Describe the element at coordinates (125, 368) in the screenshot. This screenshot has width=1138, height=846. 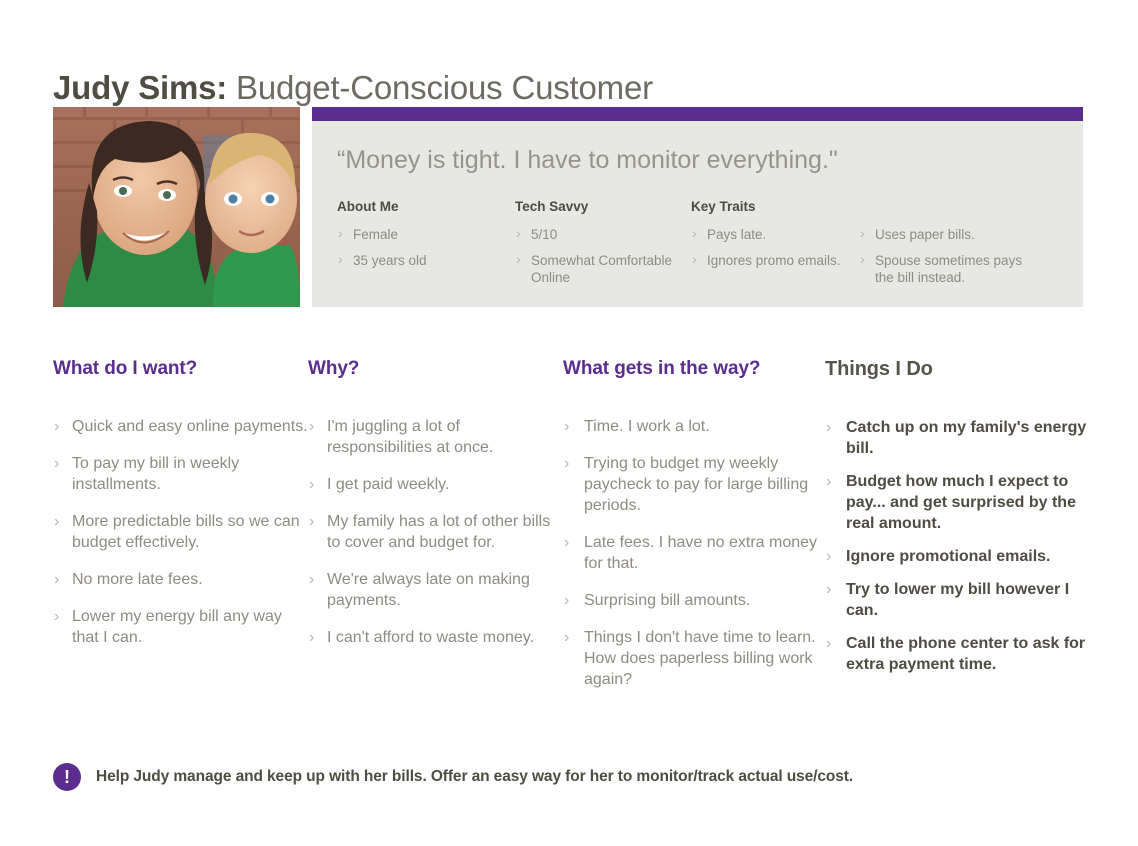
I see `column-heading: What do I want?` at that location.